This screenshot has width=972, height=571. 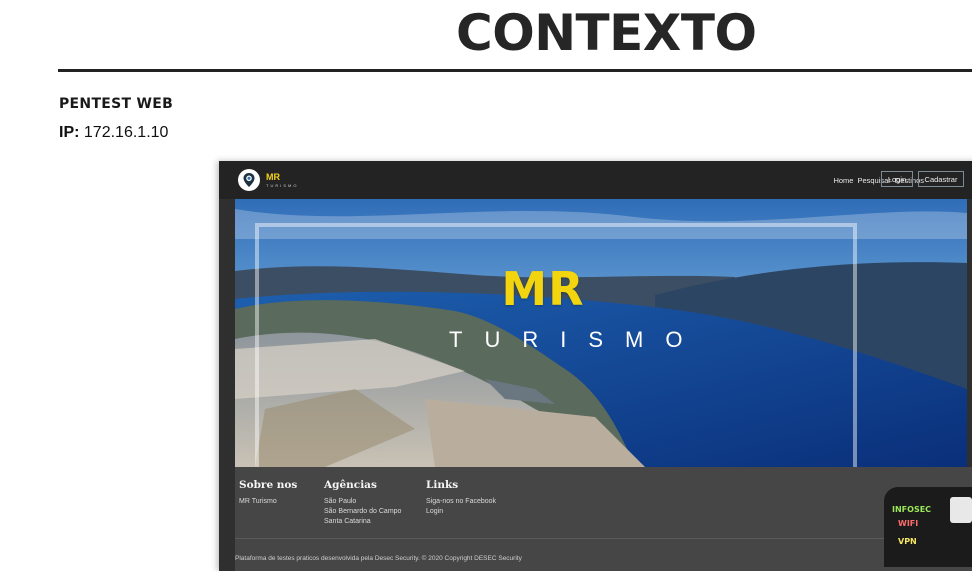 I want to click on footer-link-sao-paulo: São Paulo, so click(x=340, y=501).